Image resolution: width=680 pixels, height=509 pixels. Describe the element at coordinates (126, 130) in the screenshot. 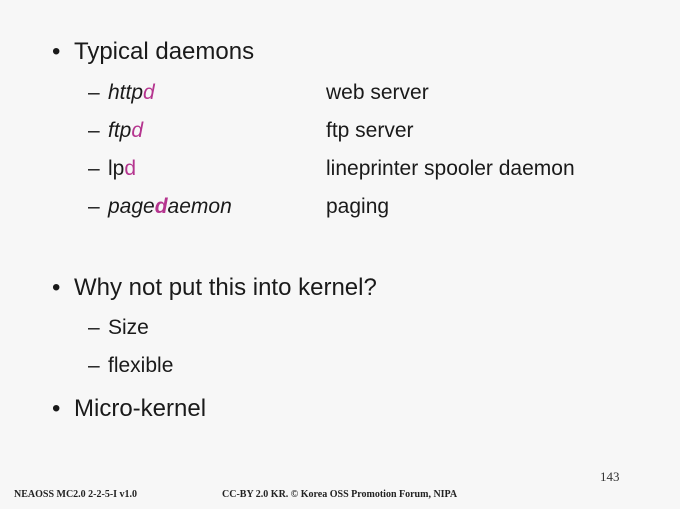

I see `daemon-name: ftpd` at that location.